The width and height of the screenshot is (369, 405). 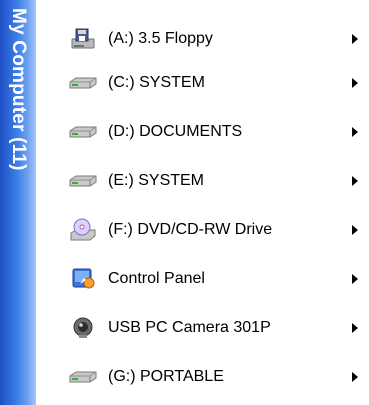 What do you see at coordinates (213, 82) in the screenshot?
I see `menu-item-drive-c: (C:) SYSTEM` at bounding box center [213, 82].